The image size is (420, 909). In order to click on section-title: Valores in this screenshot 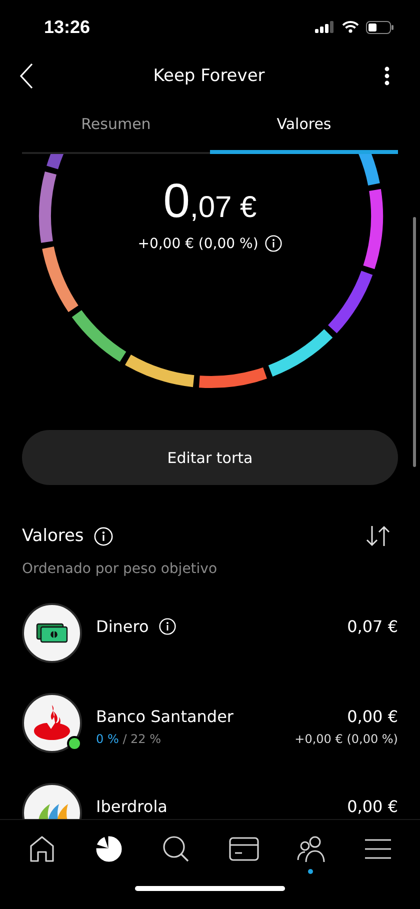, I will do `click(53, 536)`.